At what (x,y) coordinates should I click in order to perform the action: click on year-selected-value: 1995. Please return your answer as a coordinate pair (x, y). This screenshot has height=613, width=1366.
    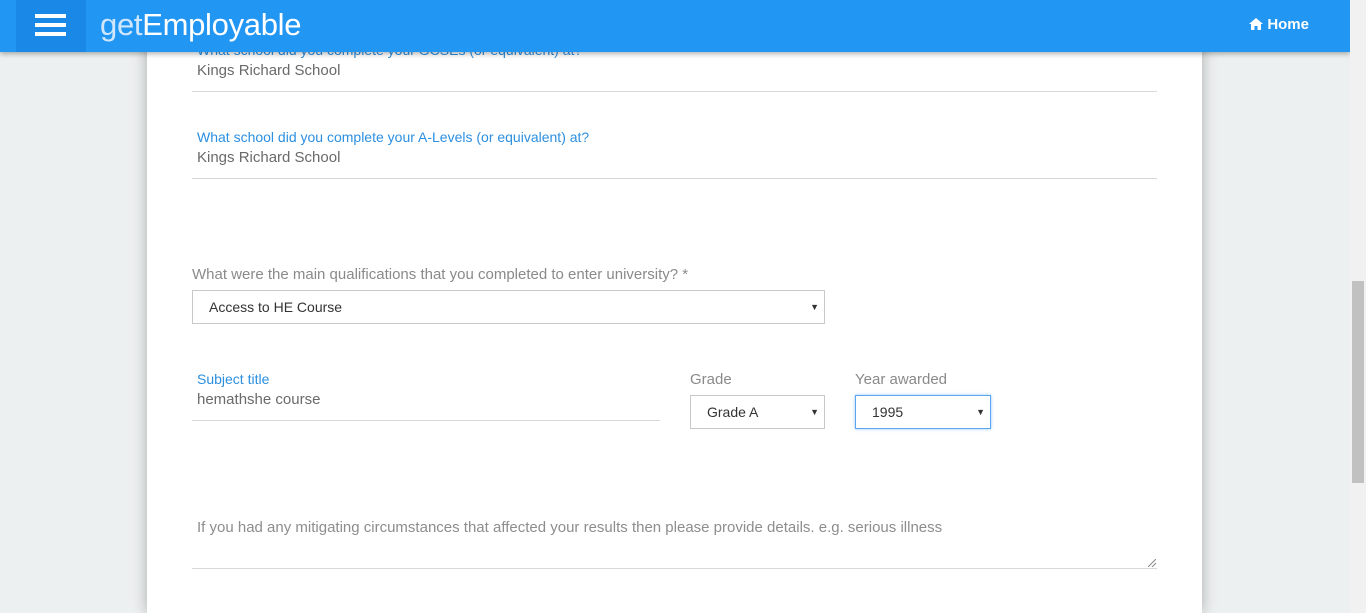
    Looking at the image, I should click on (888, 412).